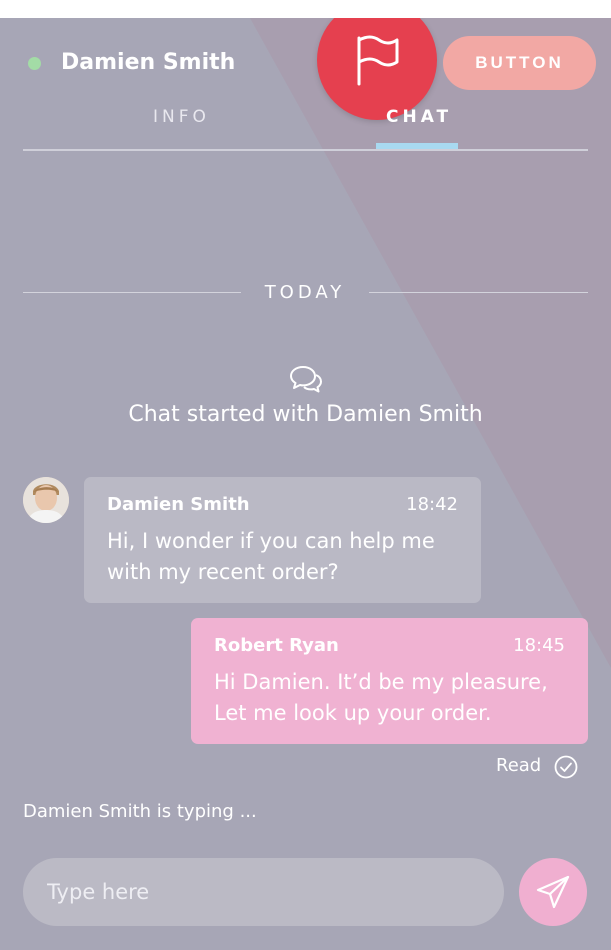  I want to click on read-receipt-label: Read, so click(519, 765).